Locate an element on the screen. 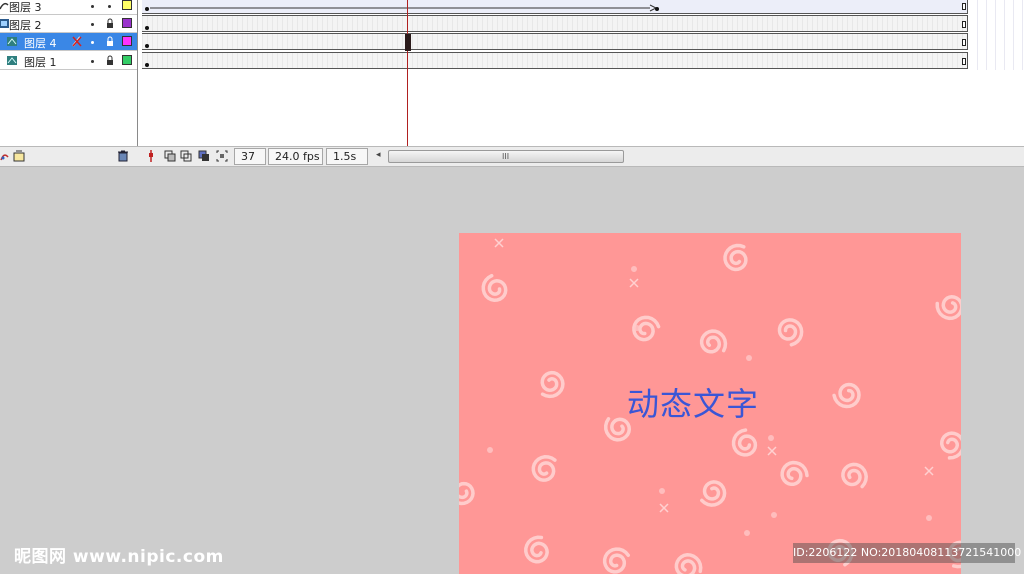 This screenshot has height=574, width=1024. onion-skin-outlines-icon is located at coordinates (186, 156).